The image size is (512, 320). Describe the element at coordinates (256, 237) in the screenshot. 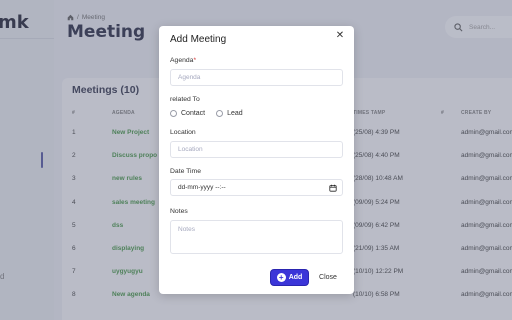

I see `notes-textarea` at that location.